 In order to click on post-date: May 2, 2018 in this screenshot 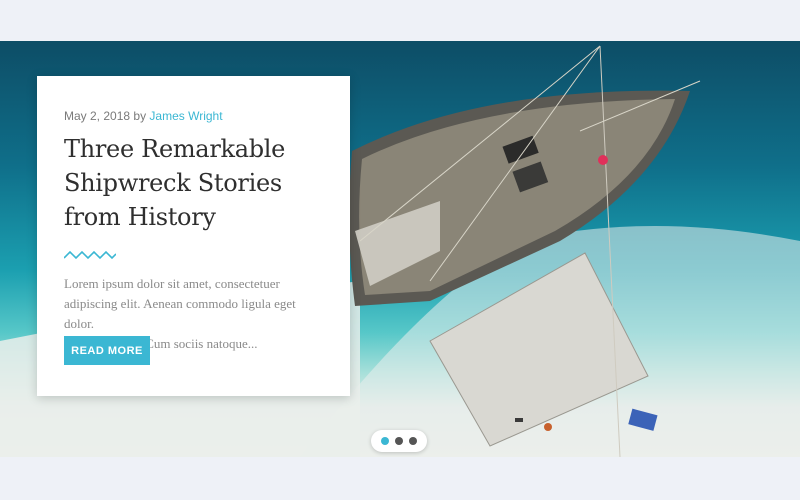, I will do `click(97, 116)`.